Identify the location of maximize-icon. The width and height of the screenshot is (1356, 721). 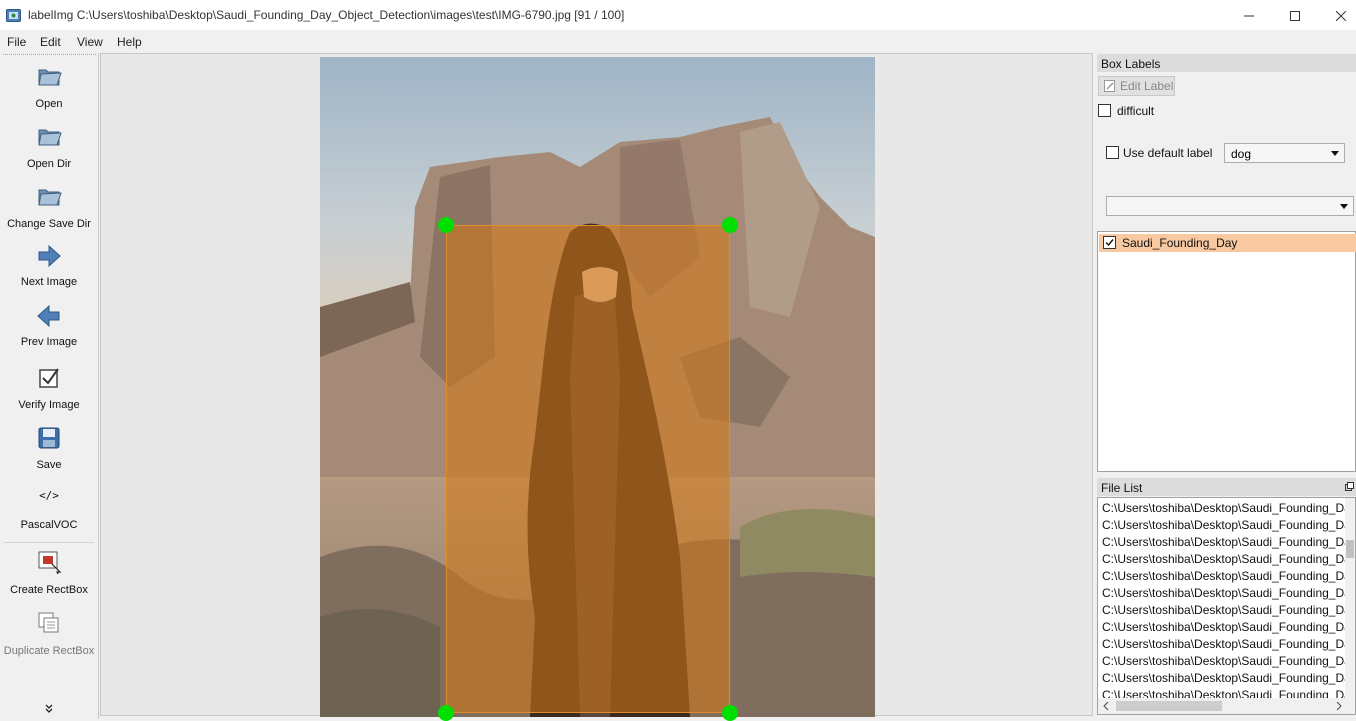
(1295, 15).